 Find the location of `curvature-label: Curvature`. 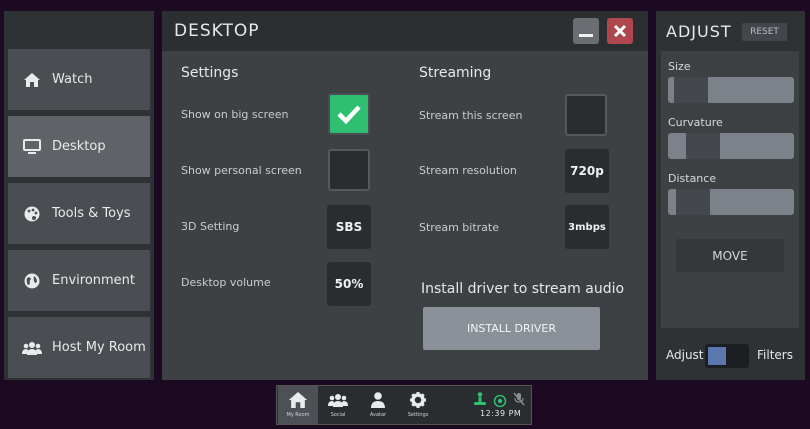

curvature-label: Curvature is located at coordinates (695, 122).